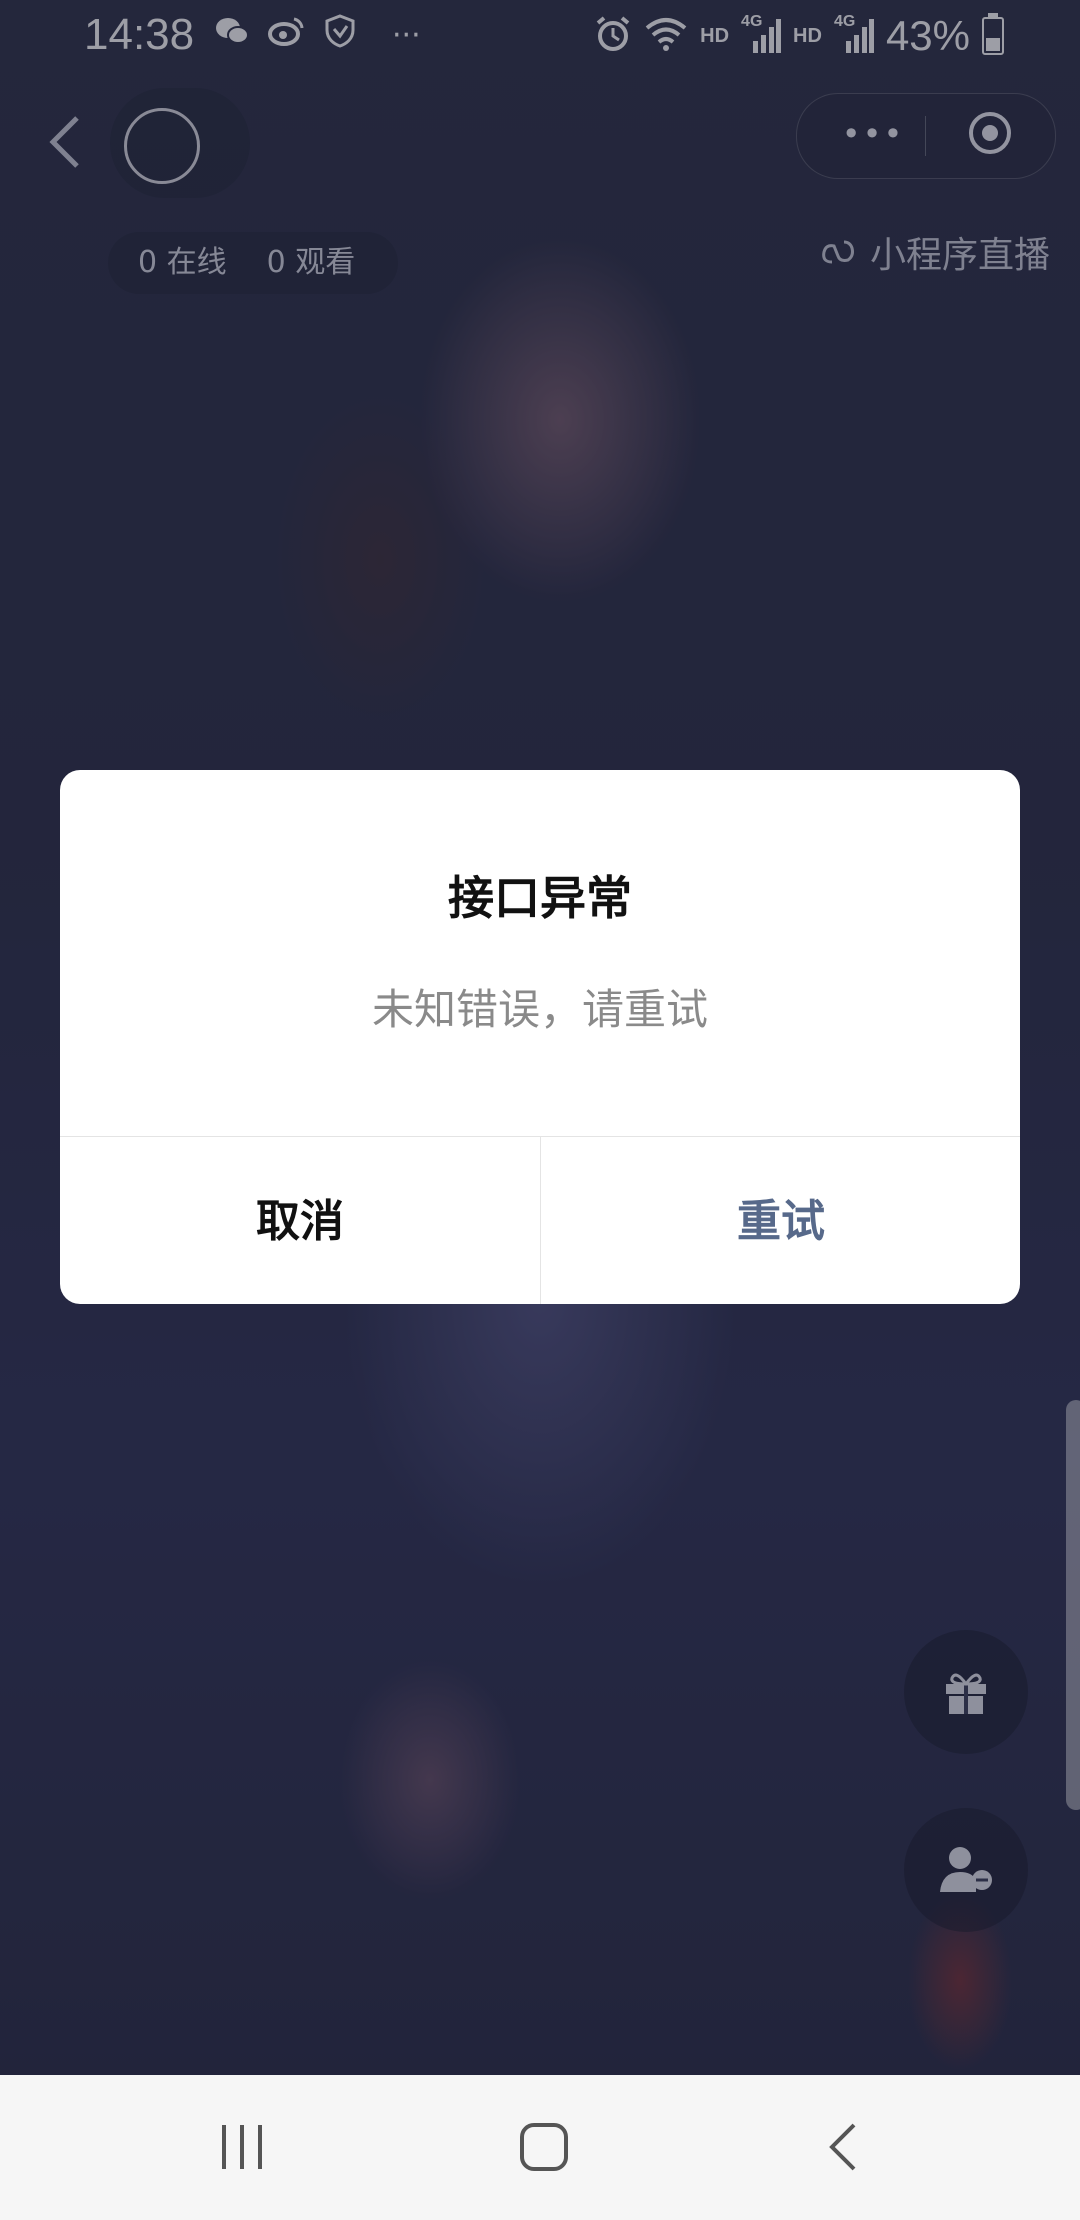 The width and height of the screenshot is (1080, 2220). I want to click on navigation-bar, so click(540, 2147).